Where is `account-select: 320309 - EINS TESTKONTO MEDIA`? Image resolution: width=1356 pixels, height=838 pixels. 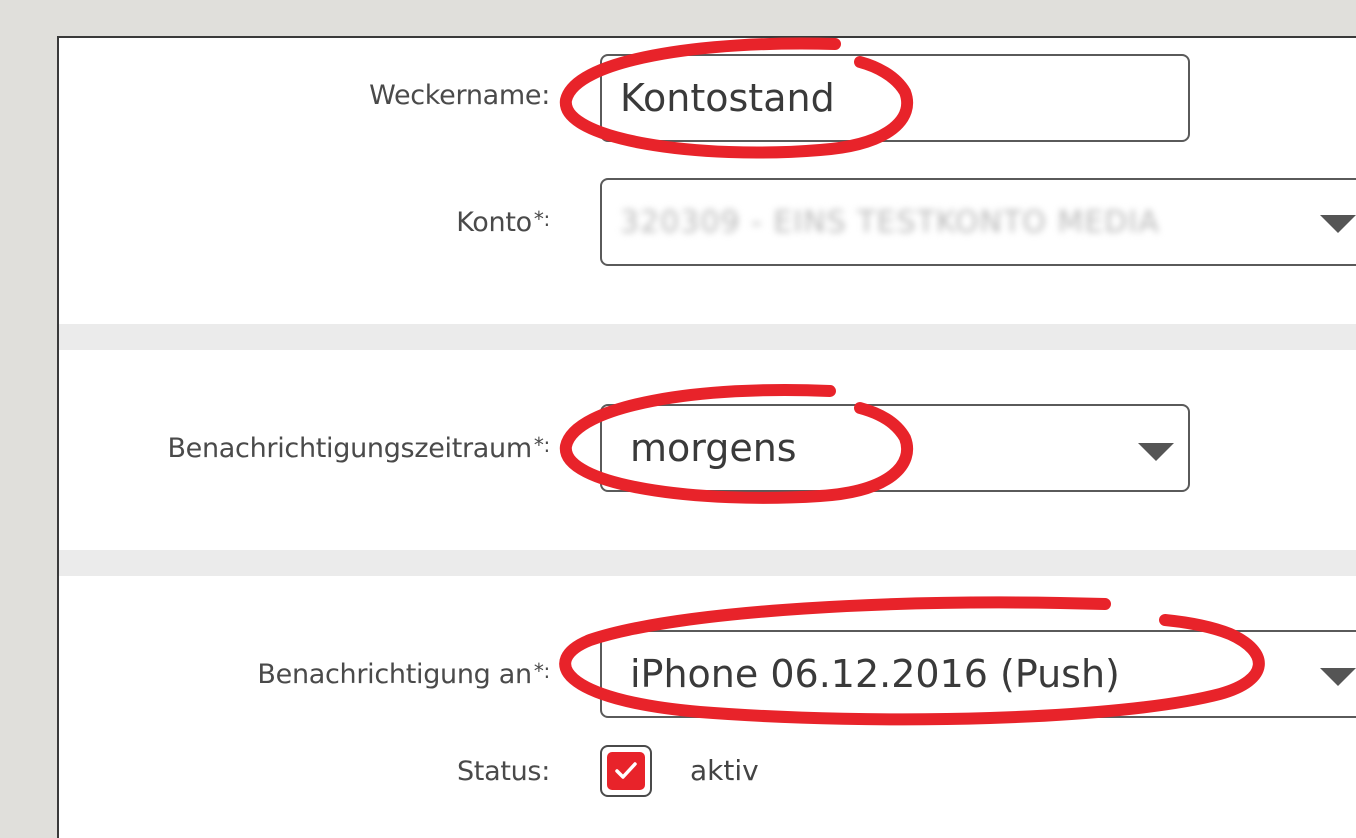
account-select: 320309 - EINS TESTKONTO MEDIA is located at coordinates (978, 222).